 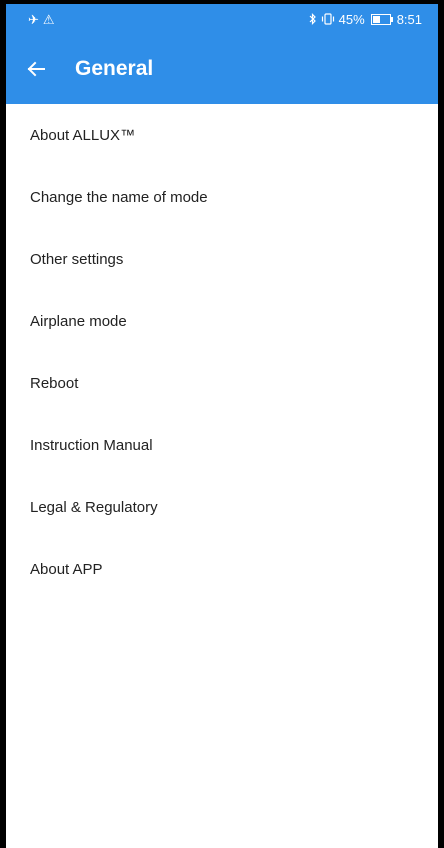 I want to click on arrow-left-icon, so click(x=36, y=69).